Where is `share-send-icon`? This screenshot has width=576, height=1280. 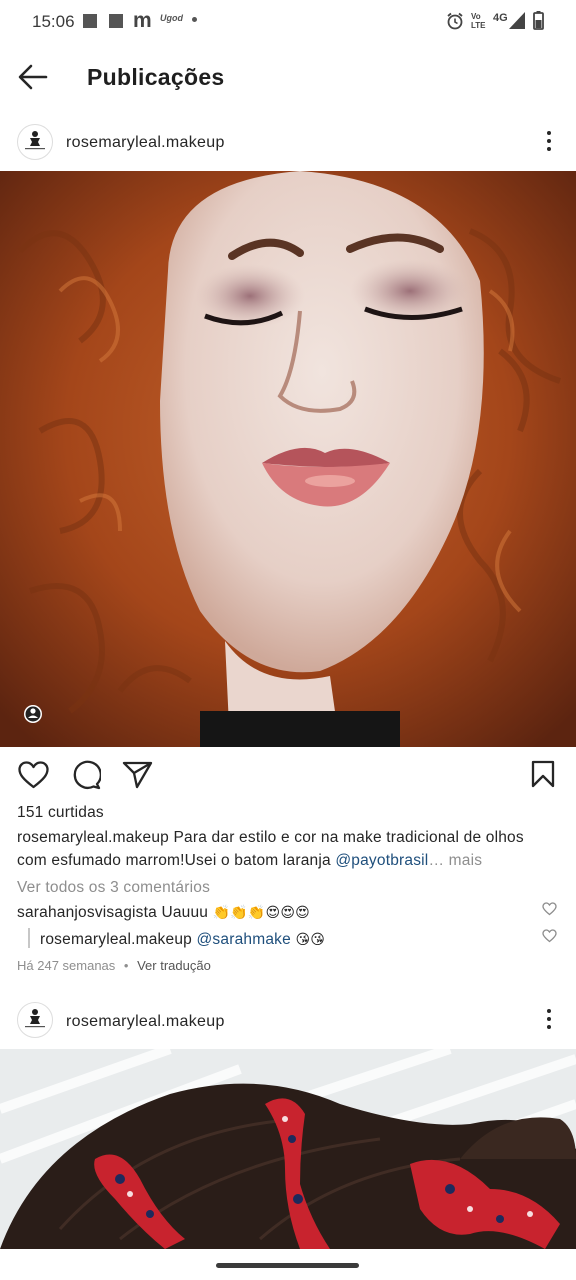 share-send-icon is located at coordinates (137, 775).